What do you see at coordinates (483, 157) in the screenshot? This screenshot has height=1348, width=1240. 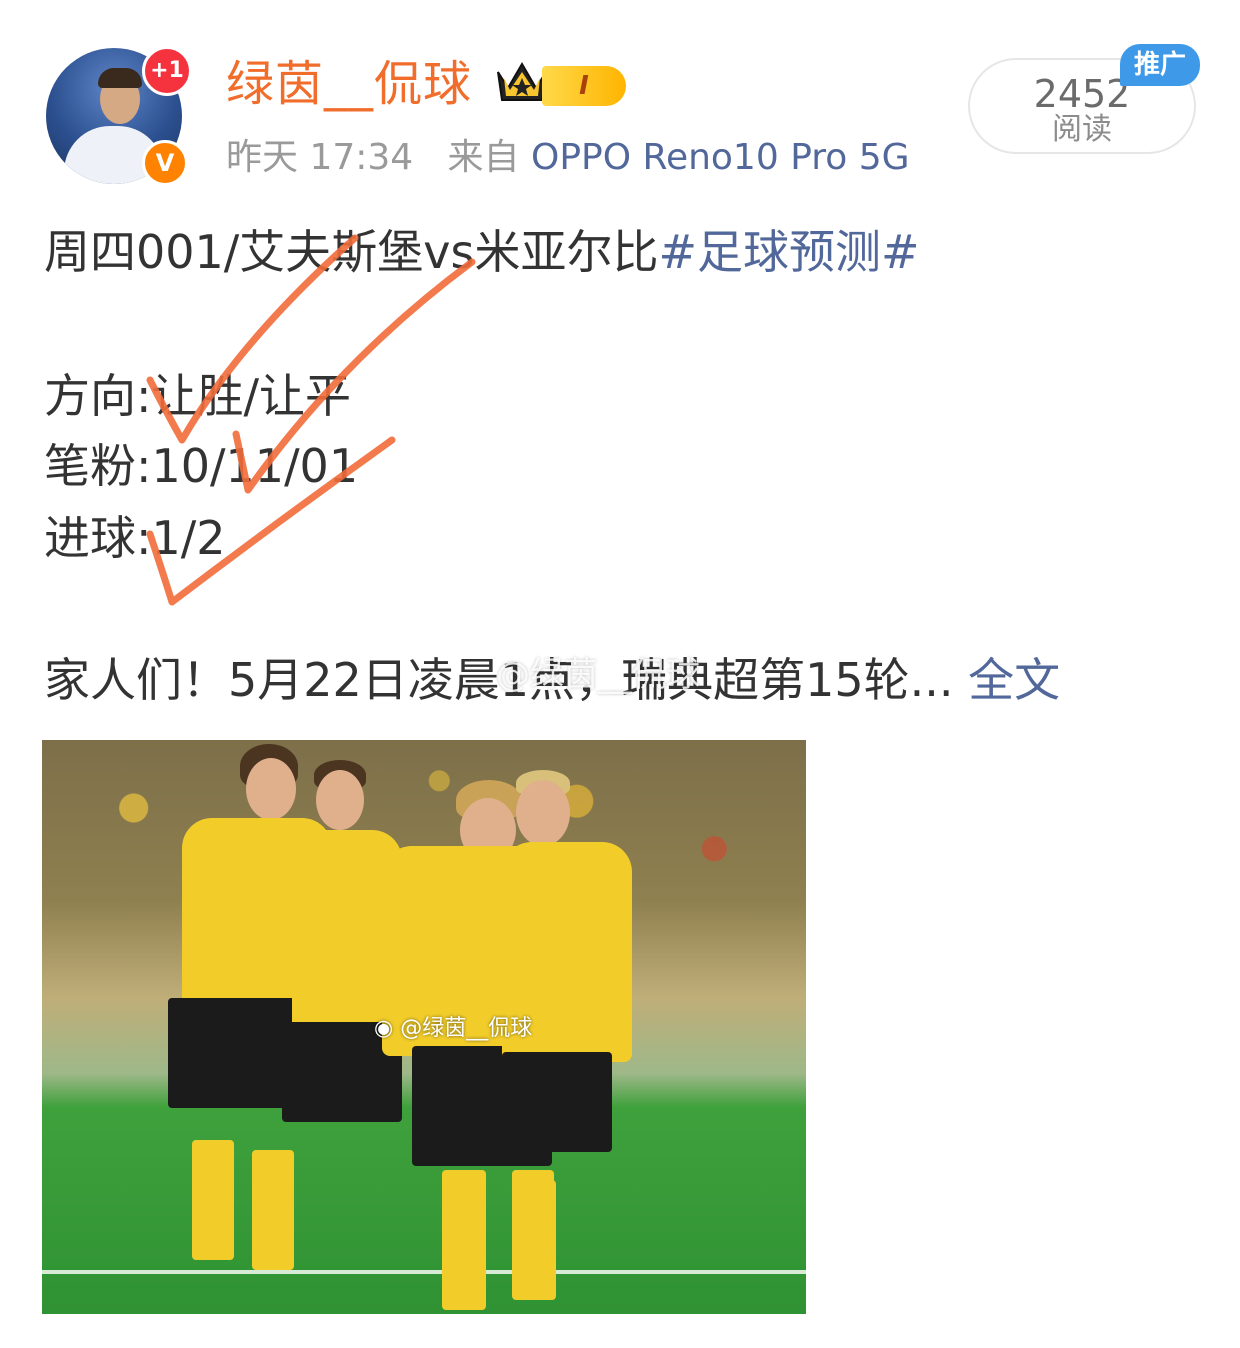 I see `source-prefix: 来自` at bounding box center [483, 157].